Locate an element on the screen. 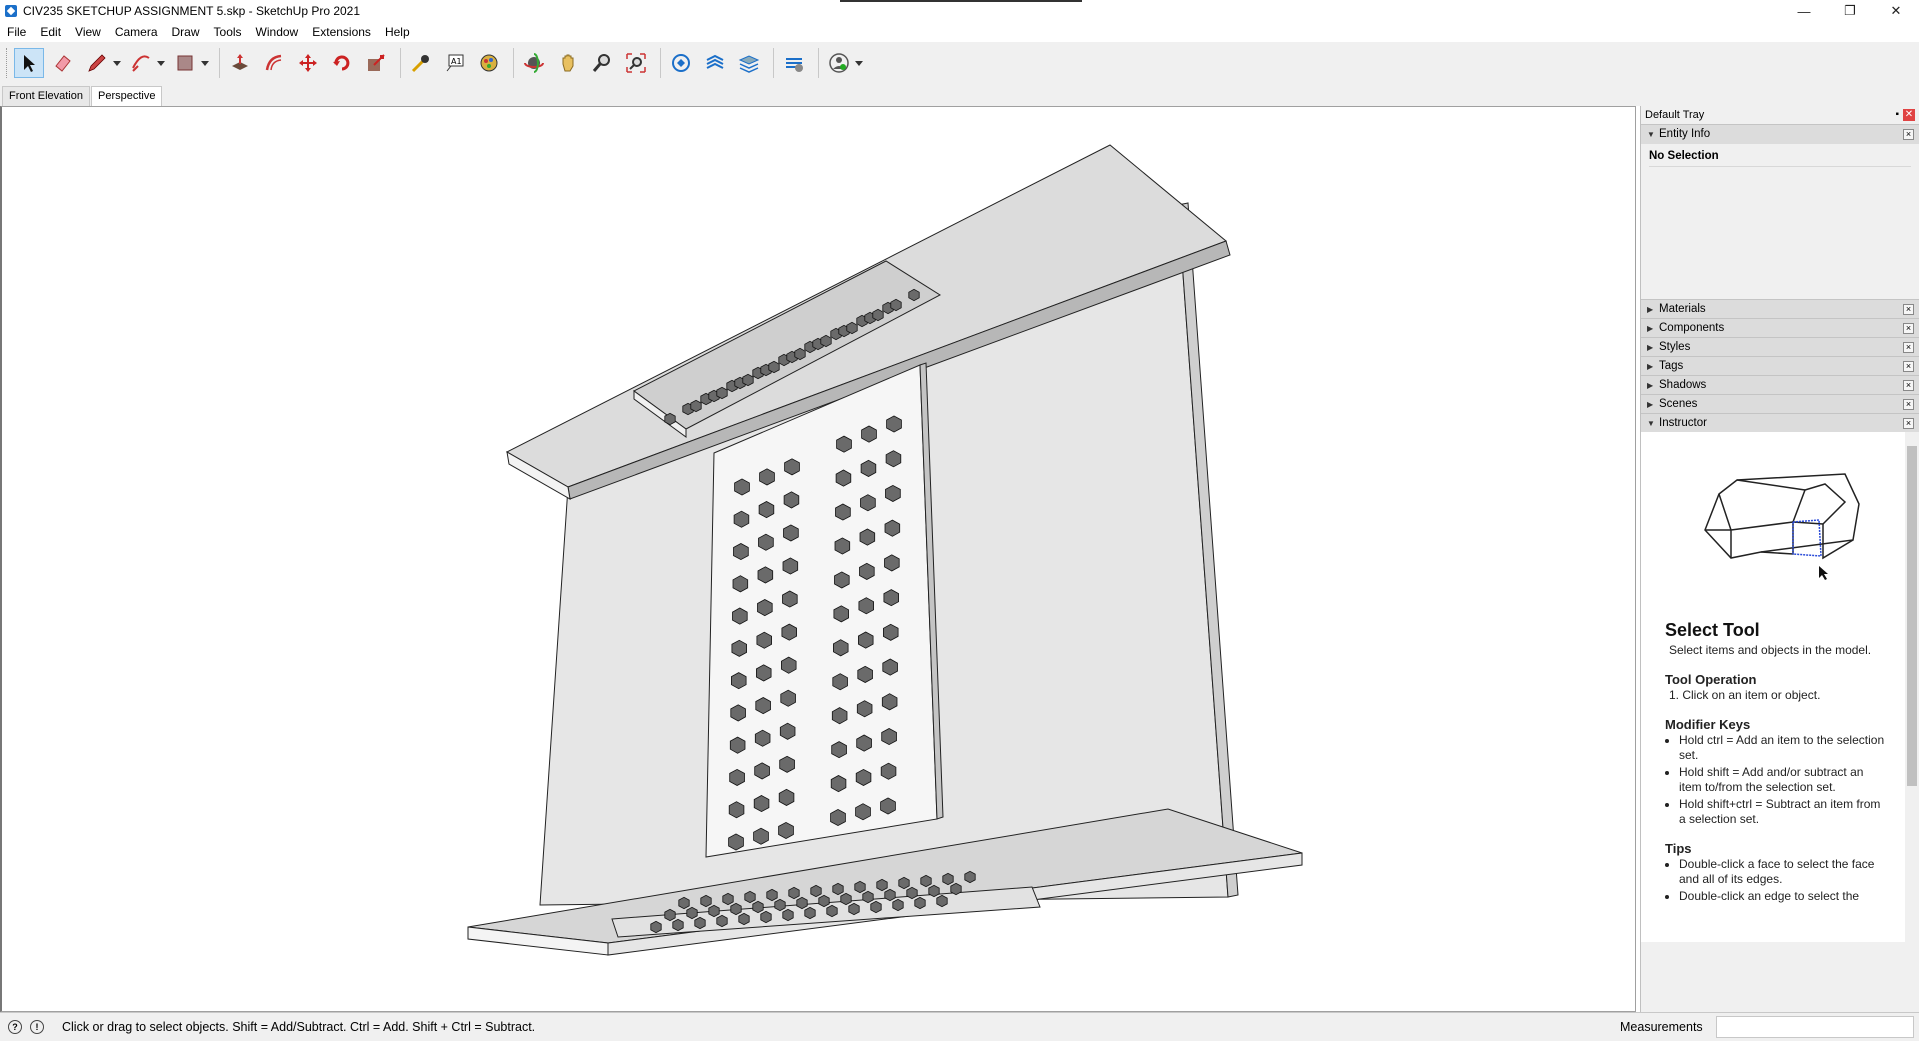 The width and height of the screenshot is (1919, 1041). menu-camera: Camera is located at coordinates (136, 32).